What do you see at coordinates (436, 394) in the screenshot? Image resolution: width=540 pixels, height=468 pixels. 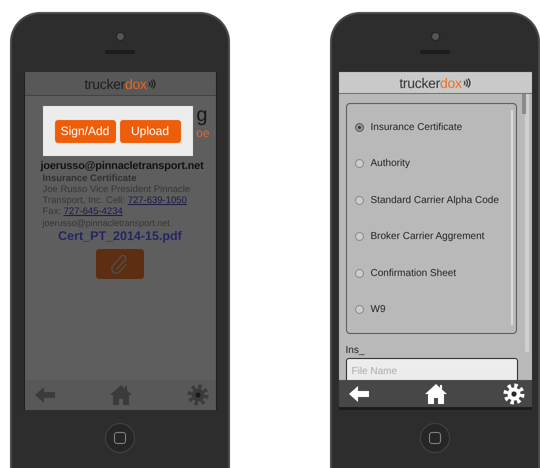 I see `home-icon` at bounding box center [436, 394].